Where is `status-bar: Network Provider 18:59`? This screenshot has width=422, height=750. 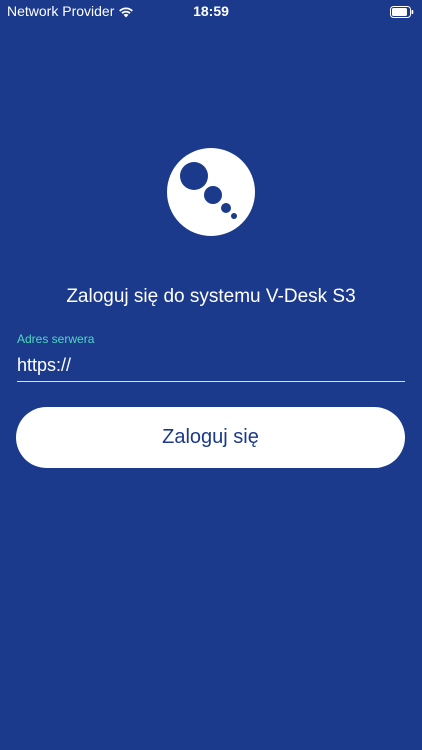
status-bar: Network Provider 18:59 is located at coordinates (211, 11).